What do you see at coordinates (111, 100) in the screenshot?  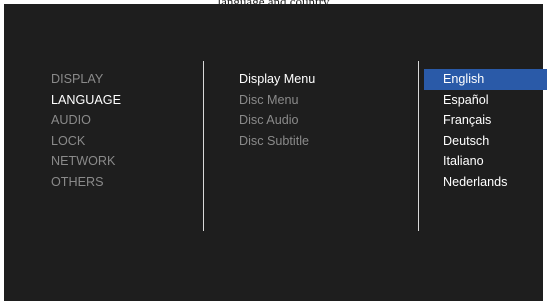 I see `menu-item-language: LANGUAGE` at bounding box center [111, 100].